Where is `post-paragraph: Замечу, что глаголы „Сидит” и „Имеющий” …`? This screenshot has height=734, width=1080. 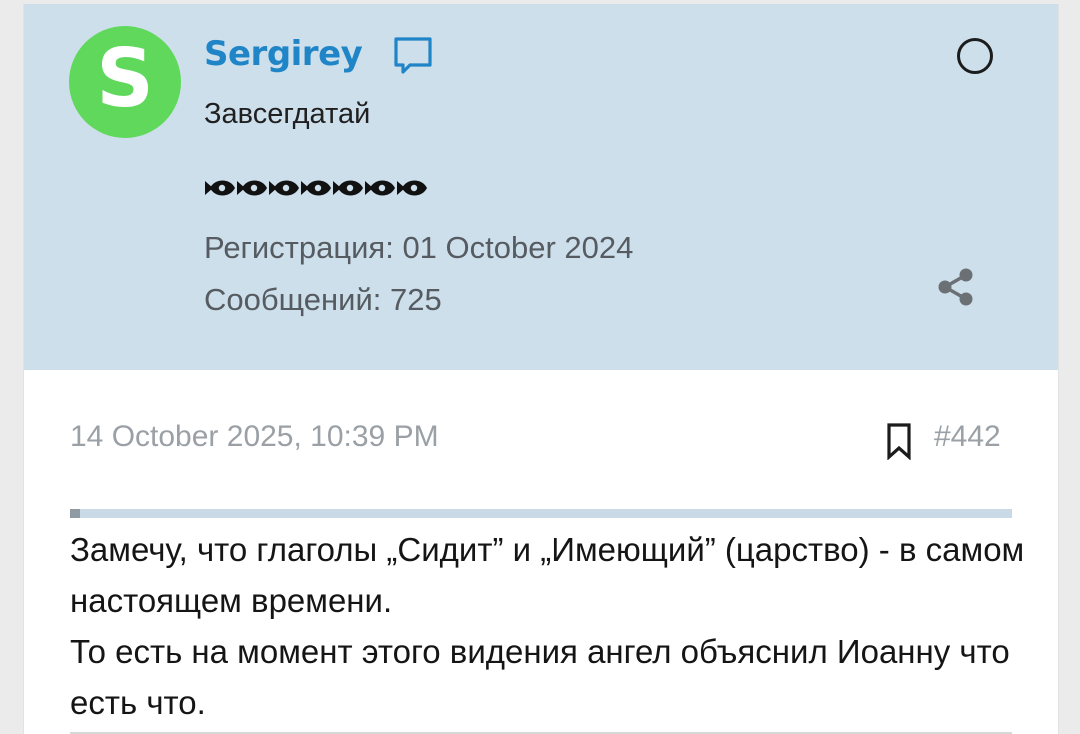
post-paragraph: Замечу, что глаголы „Сидит” и „Имеющий” … is located at coordinates (547, 575).